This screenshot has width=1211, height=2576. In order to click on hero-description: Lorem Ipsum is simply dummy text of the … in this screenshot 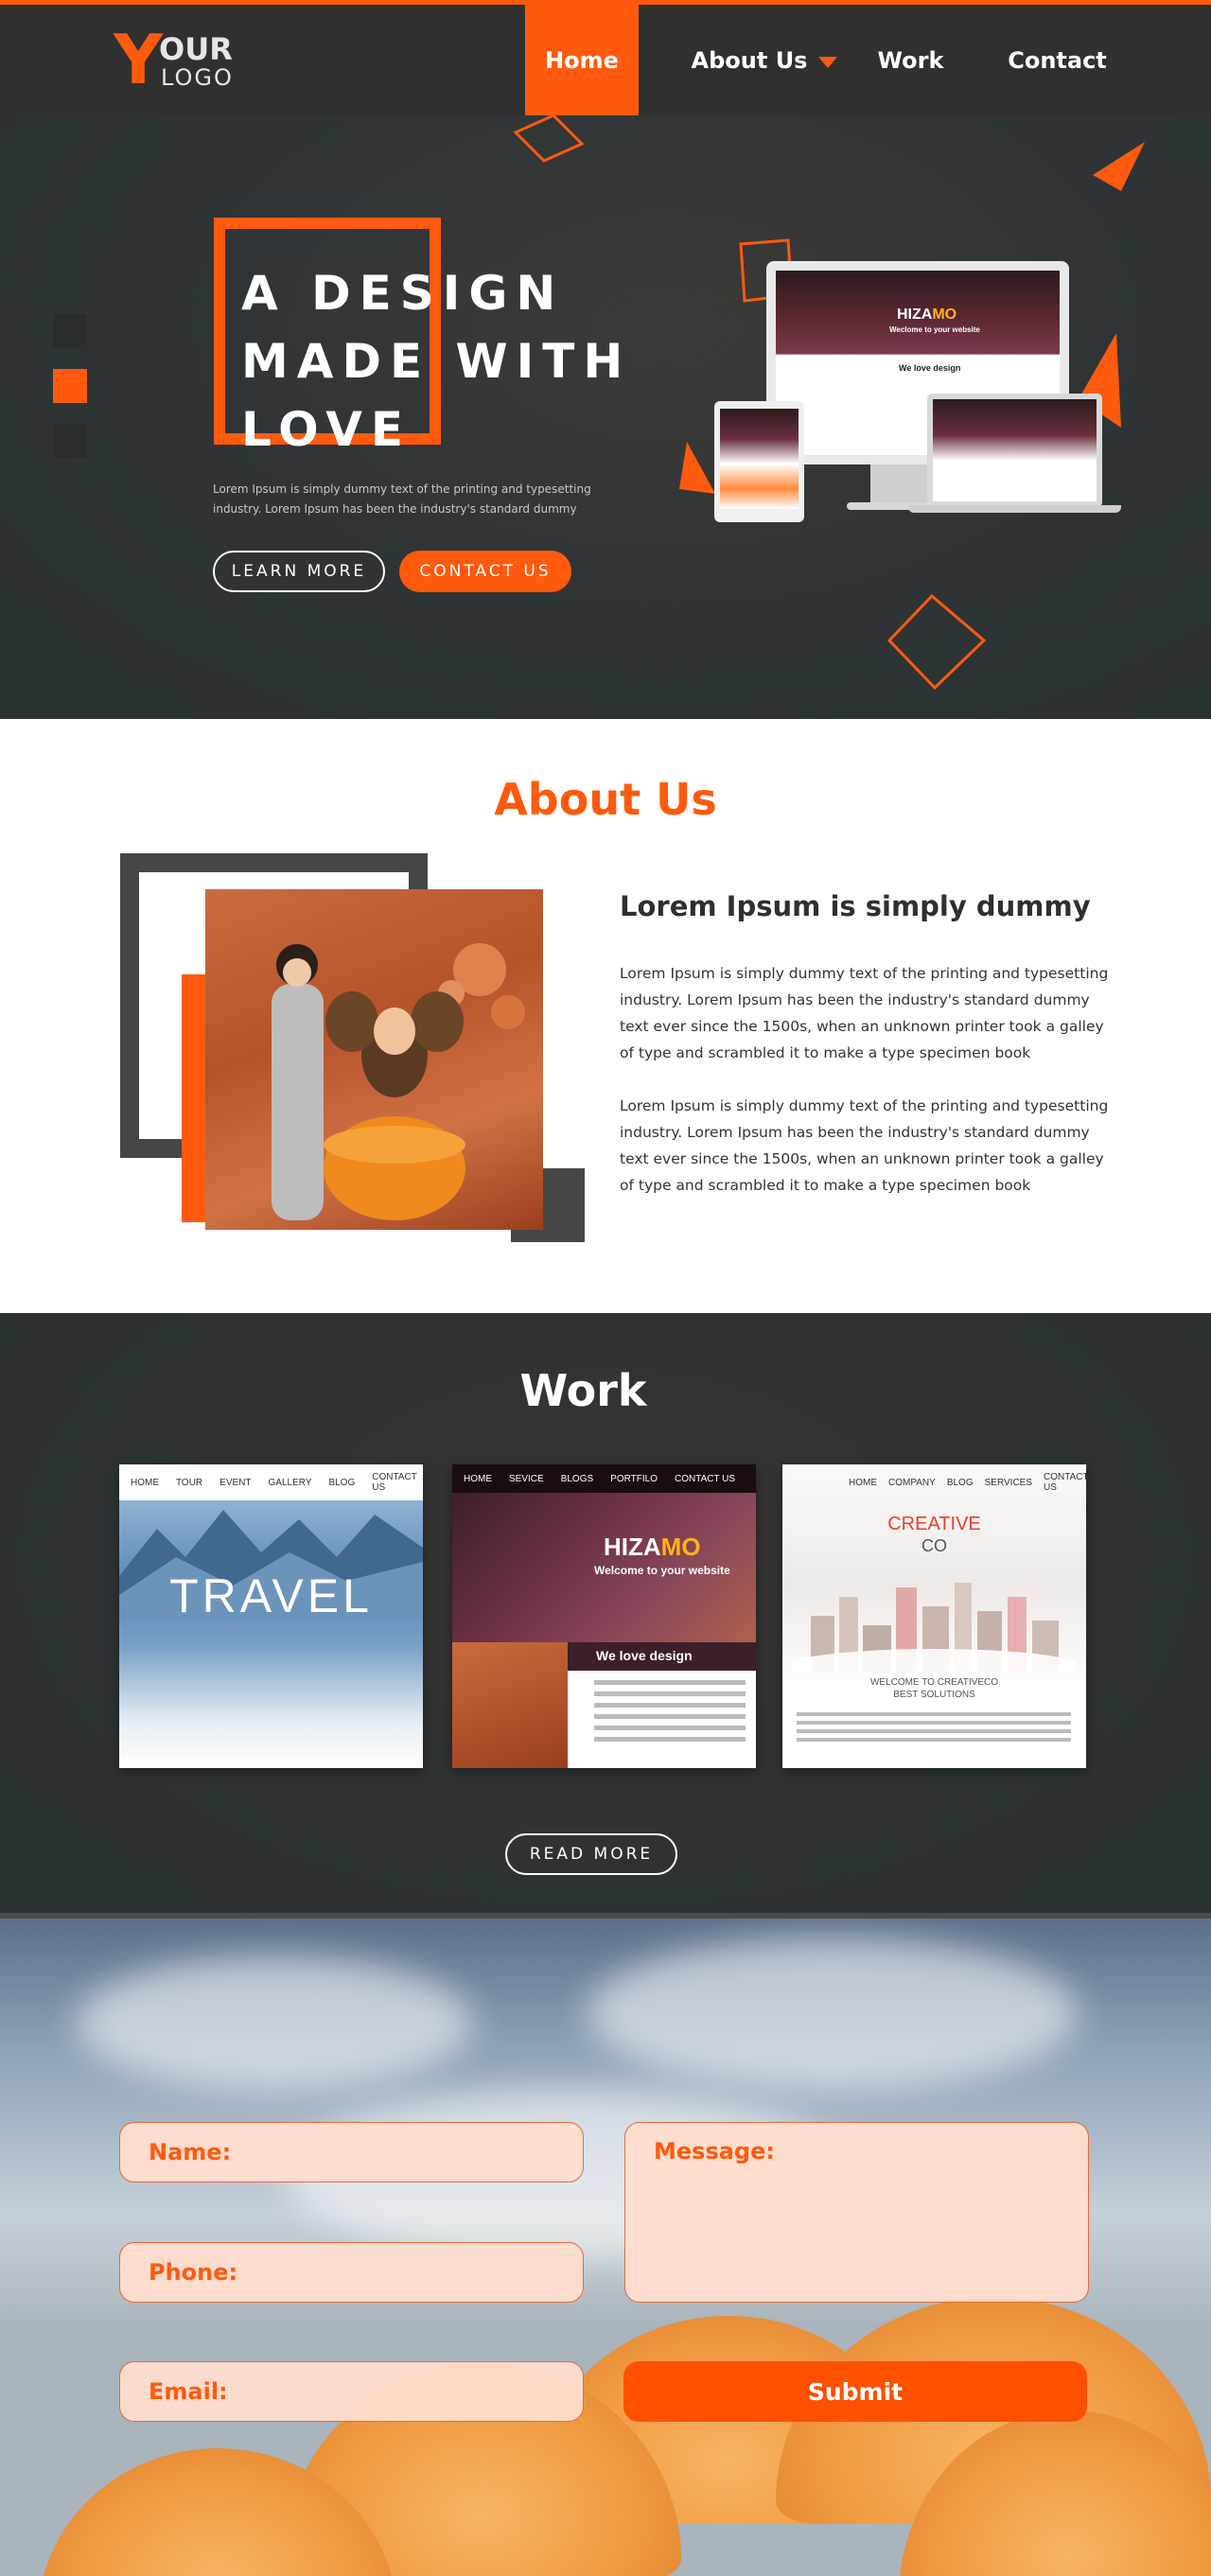, I will do `click(402, 499)`.